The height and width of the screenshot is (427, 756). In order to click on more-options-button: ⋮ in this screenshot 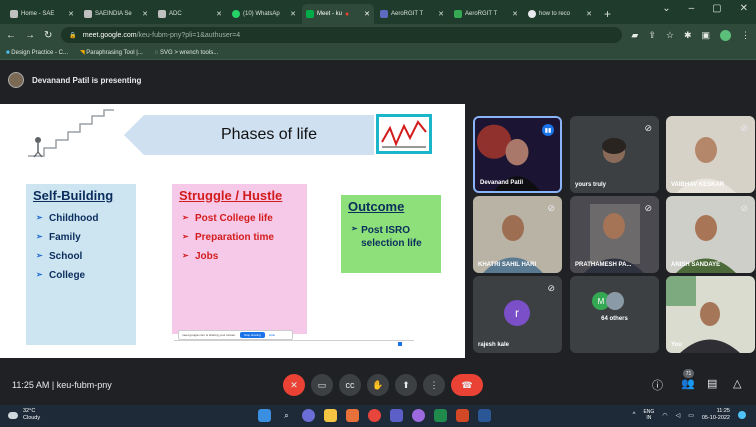, I will do `click(434, 385)`.